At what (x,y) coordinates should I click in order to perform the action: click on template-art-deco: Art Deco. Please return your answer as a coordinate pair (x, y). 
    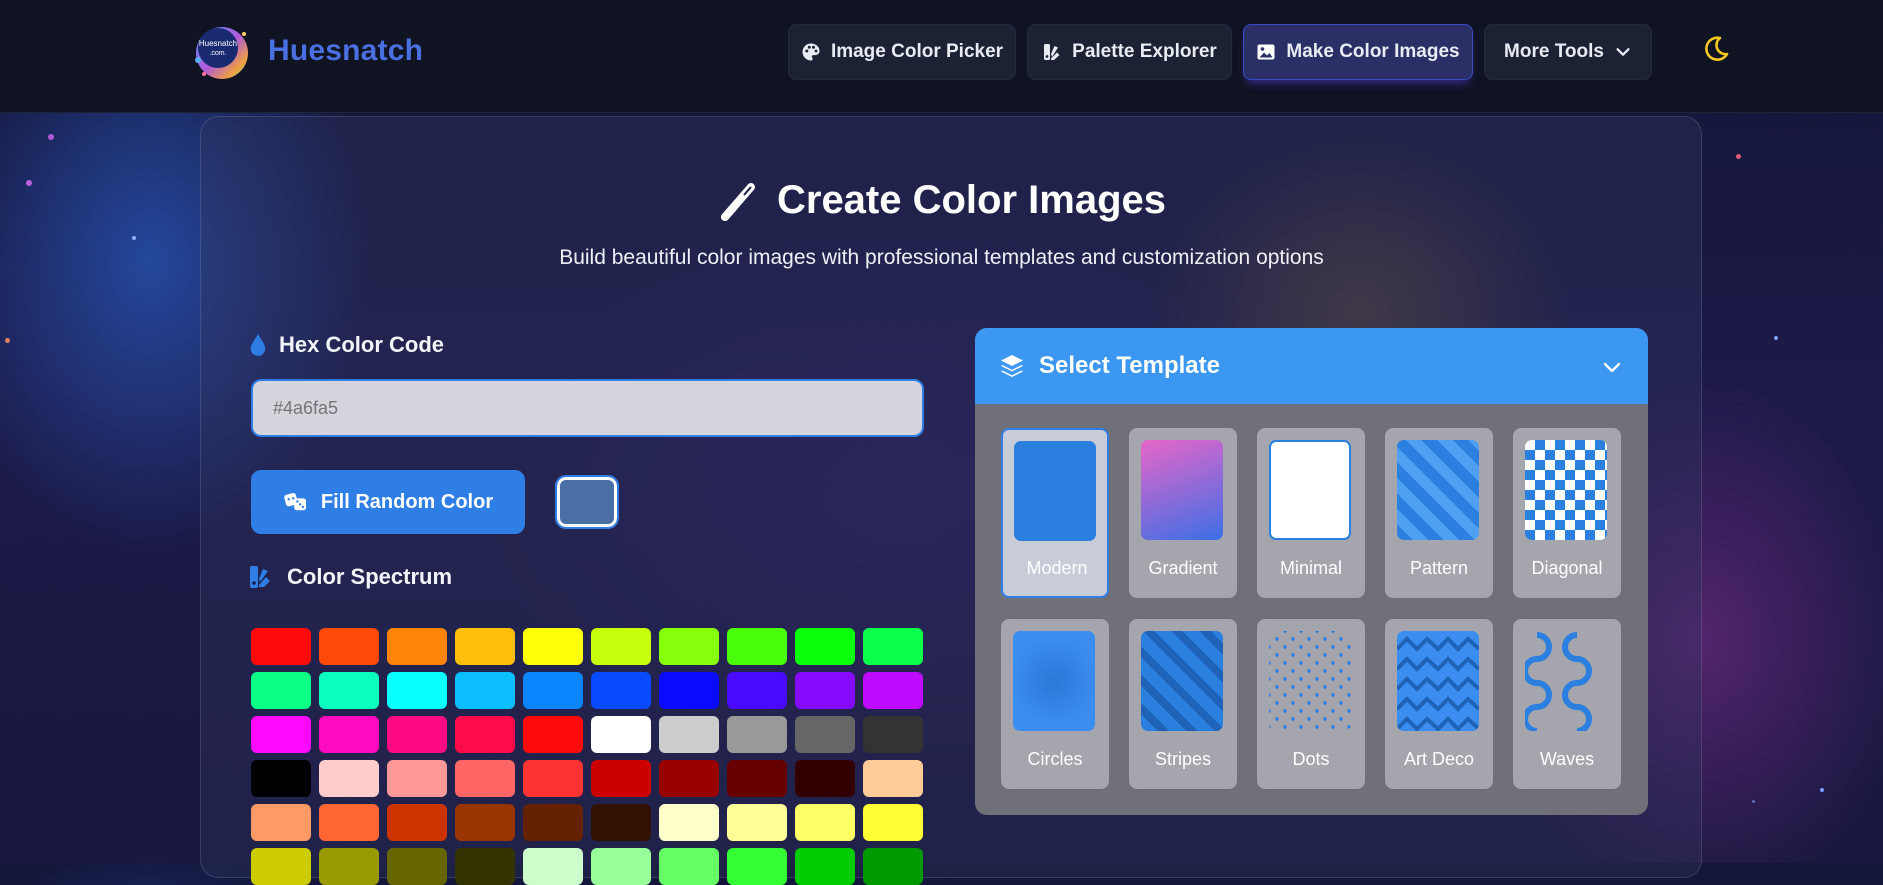
    Looking at the image, I should click on (1439, 704).